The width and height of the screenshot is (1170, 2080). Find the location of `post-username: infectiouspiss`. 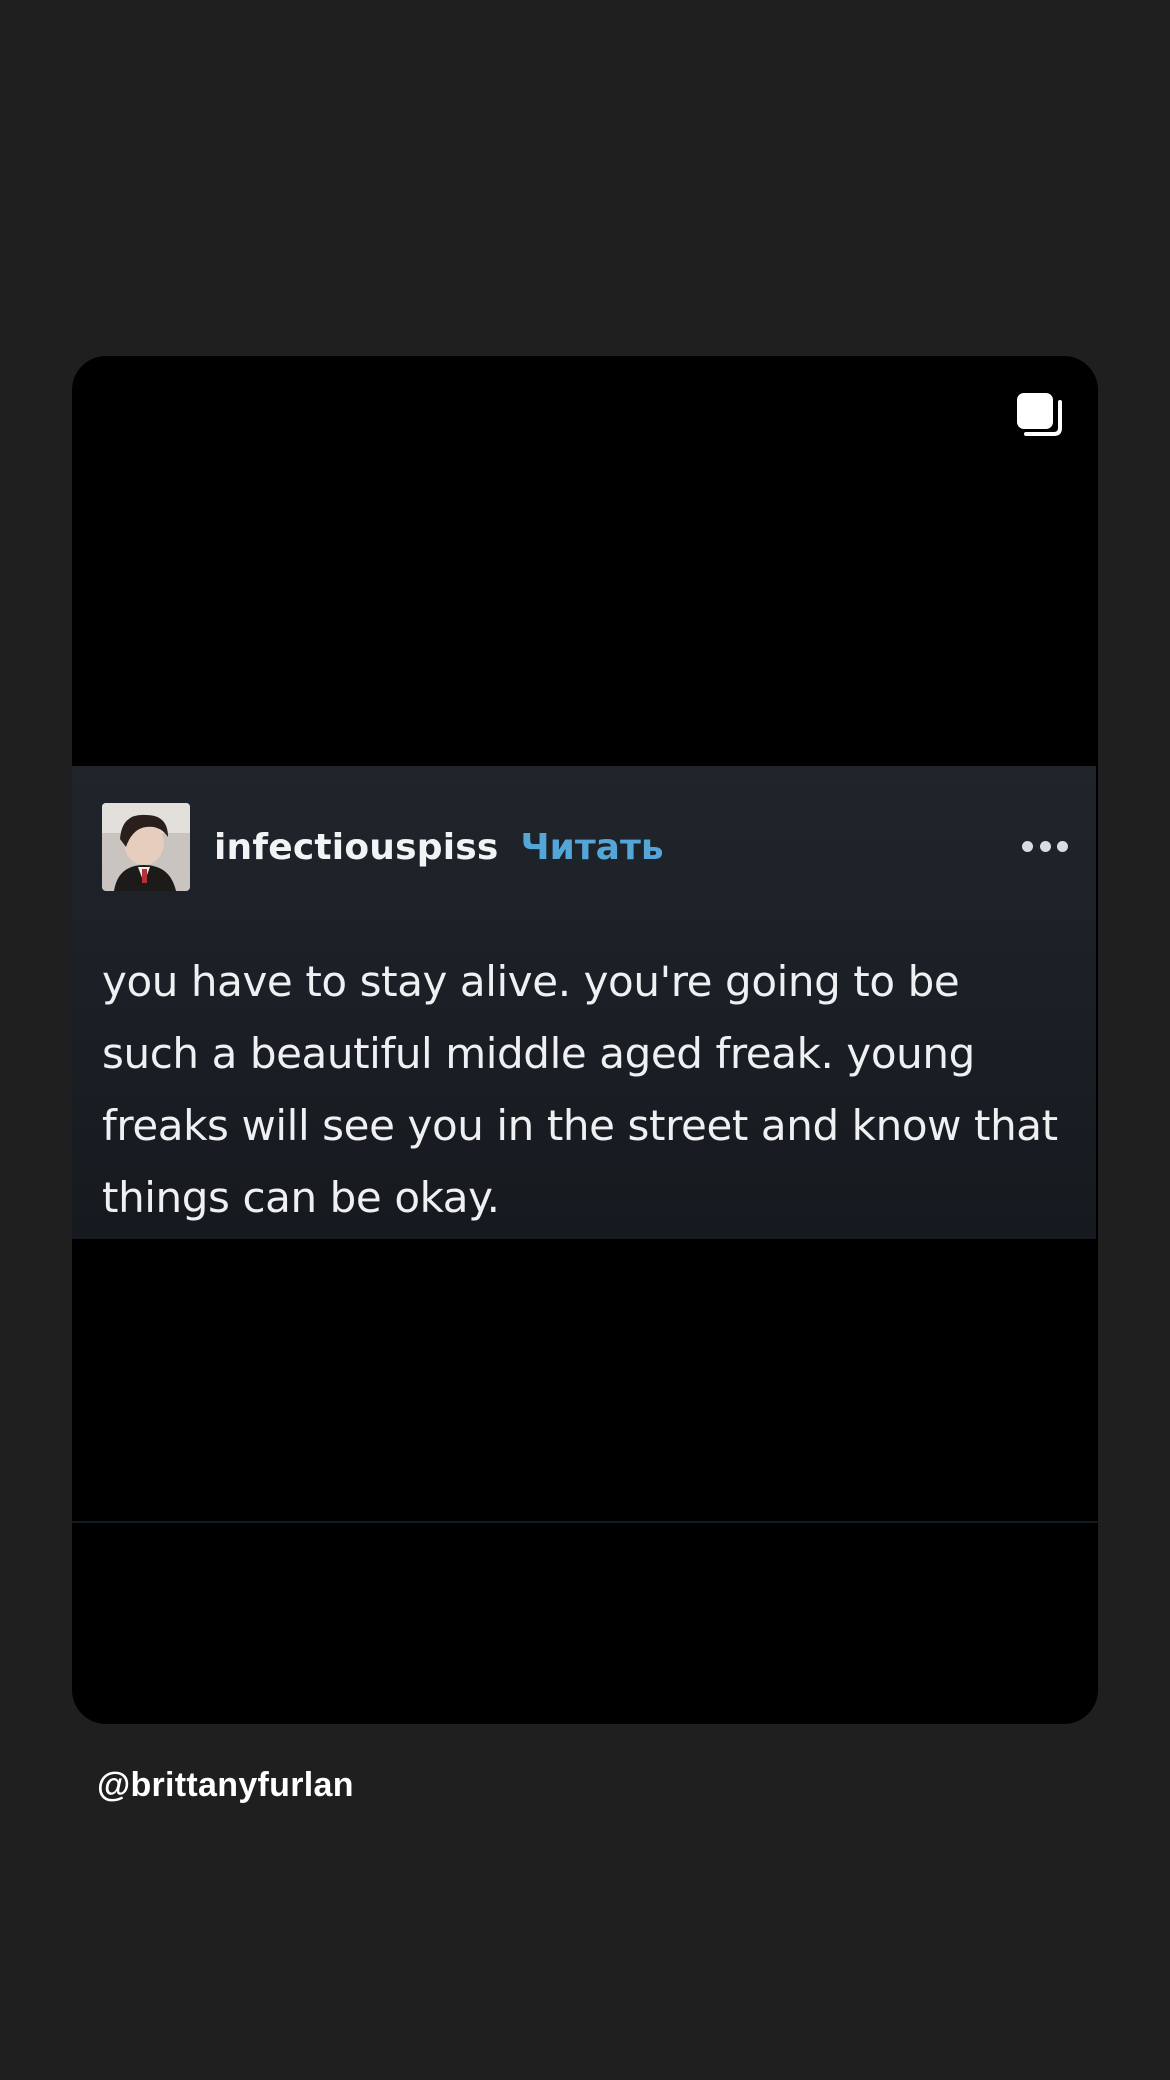

post-username: infectiouspiss is located at coordinates (356, 847).